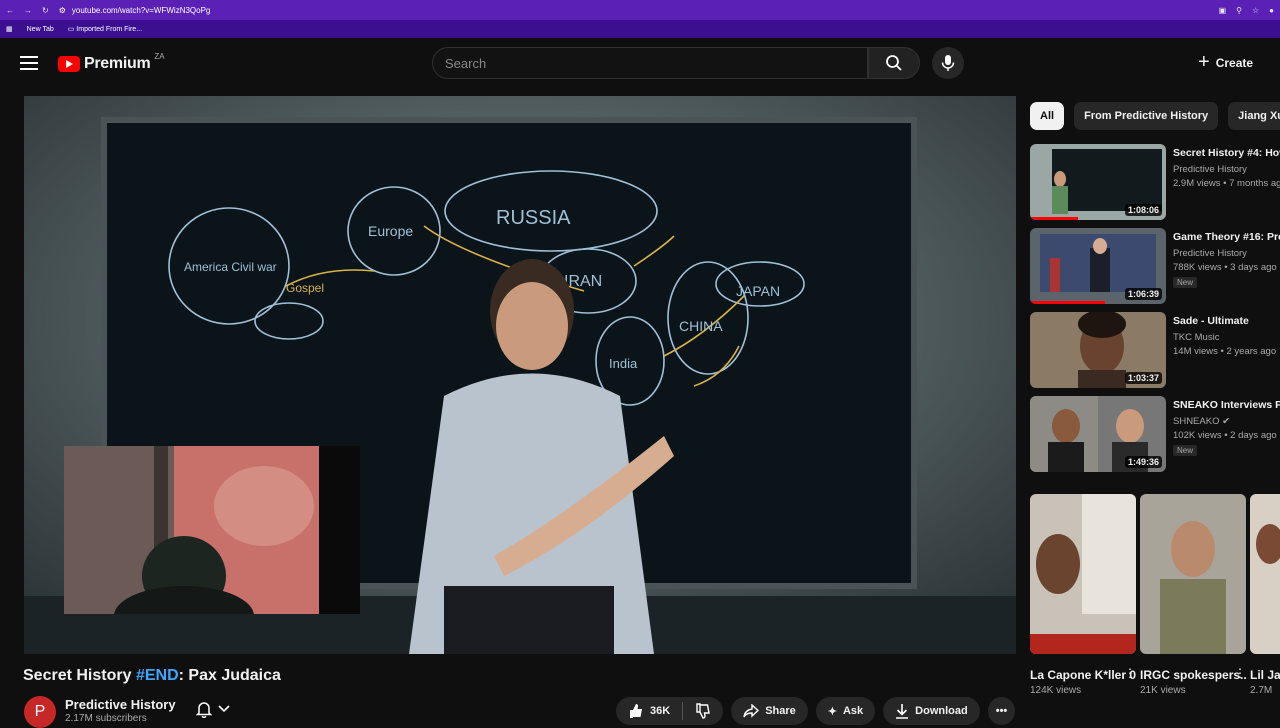  What do you see at coordinates (1271, 10) in the screenshot?
I see `profile-icon: ●` at bounding box center [1271, 10].